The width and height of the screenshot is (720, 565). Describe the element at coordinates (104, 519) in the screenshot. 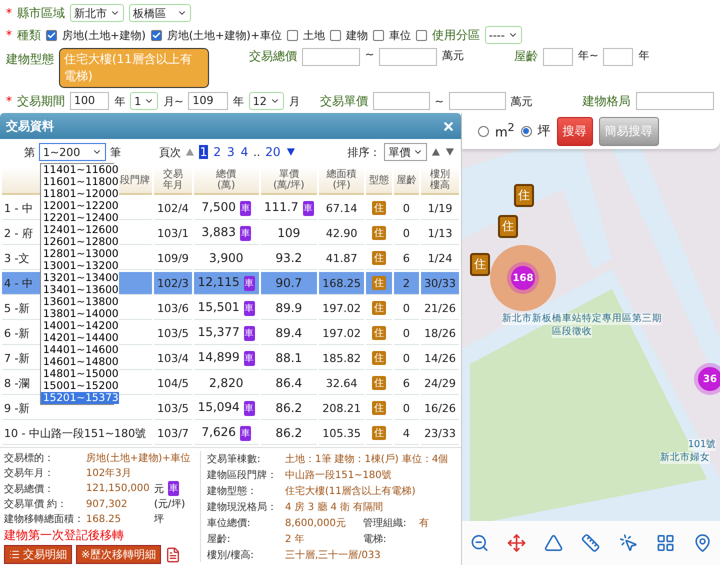

I see `detail-value: 168.25` at that location.